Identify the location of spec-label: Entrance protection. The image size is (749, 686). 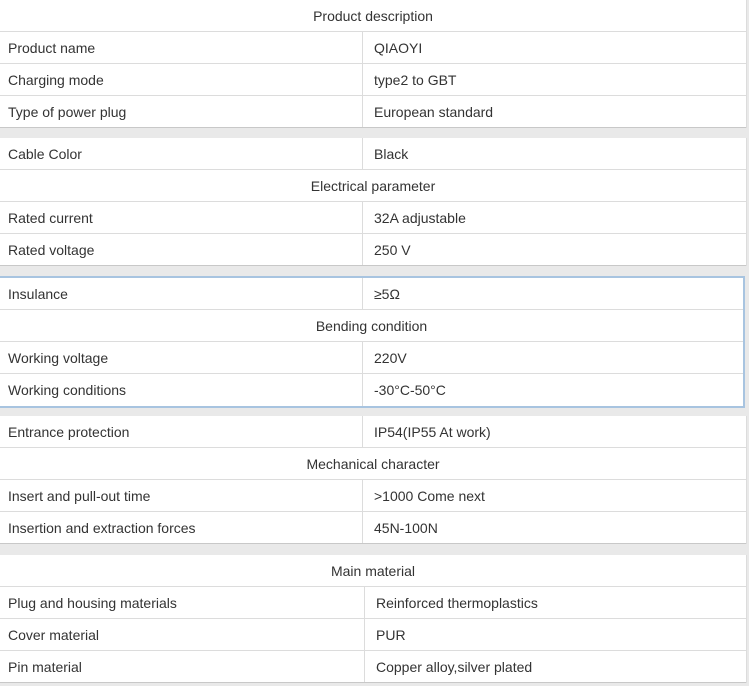
(181, 431).